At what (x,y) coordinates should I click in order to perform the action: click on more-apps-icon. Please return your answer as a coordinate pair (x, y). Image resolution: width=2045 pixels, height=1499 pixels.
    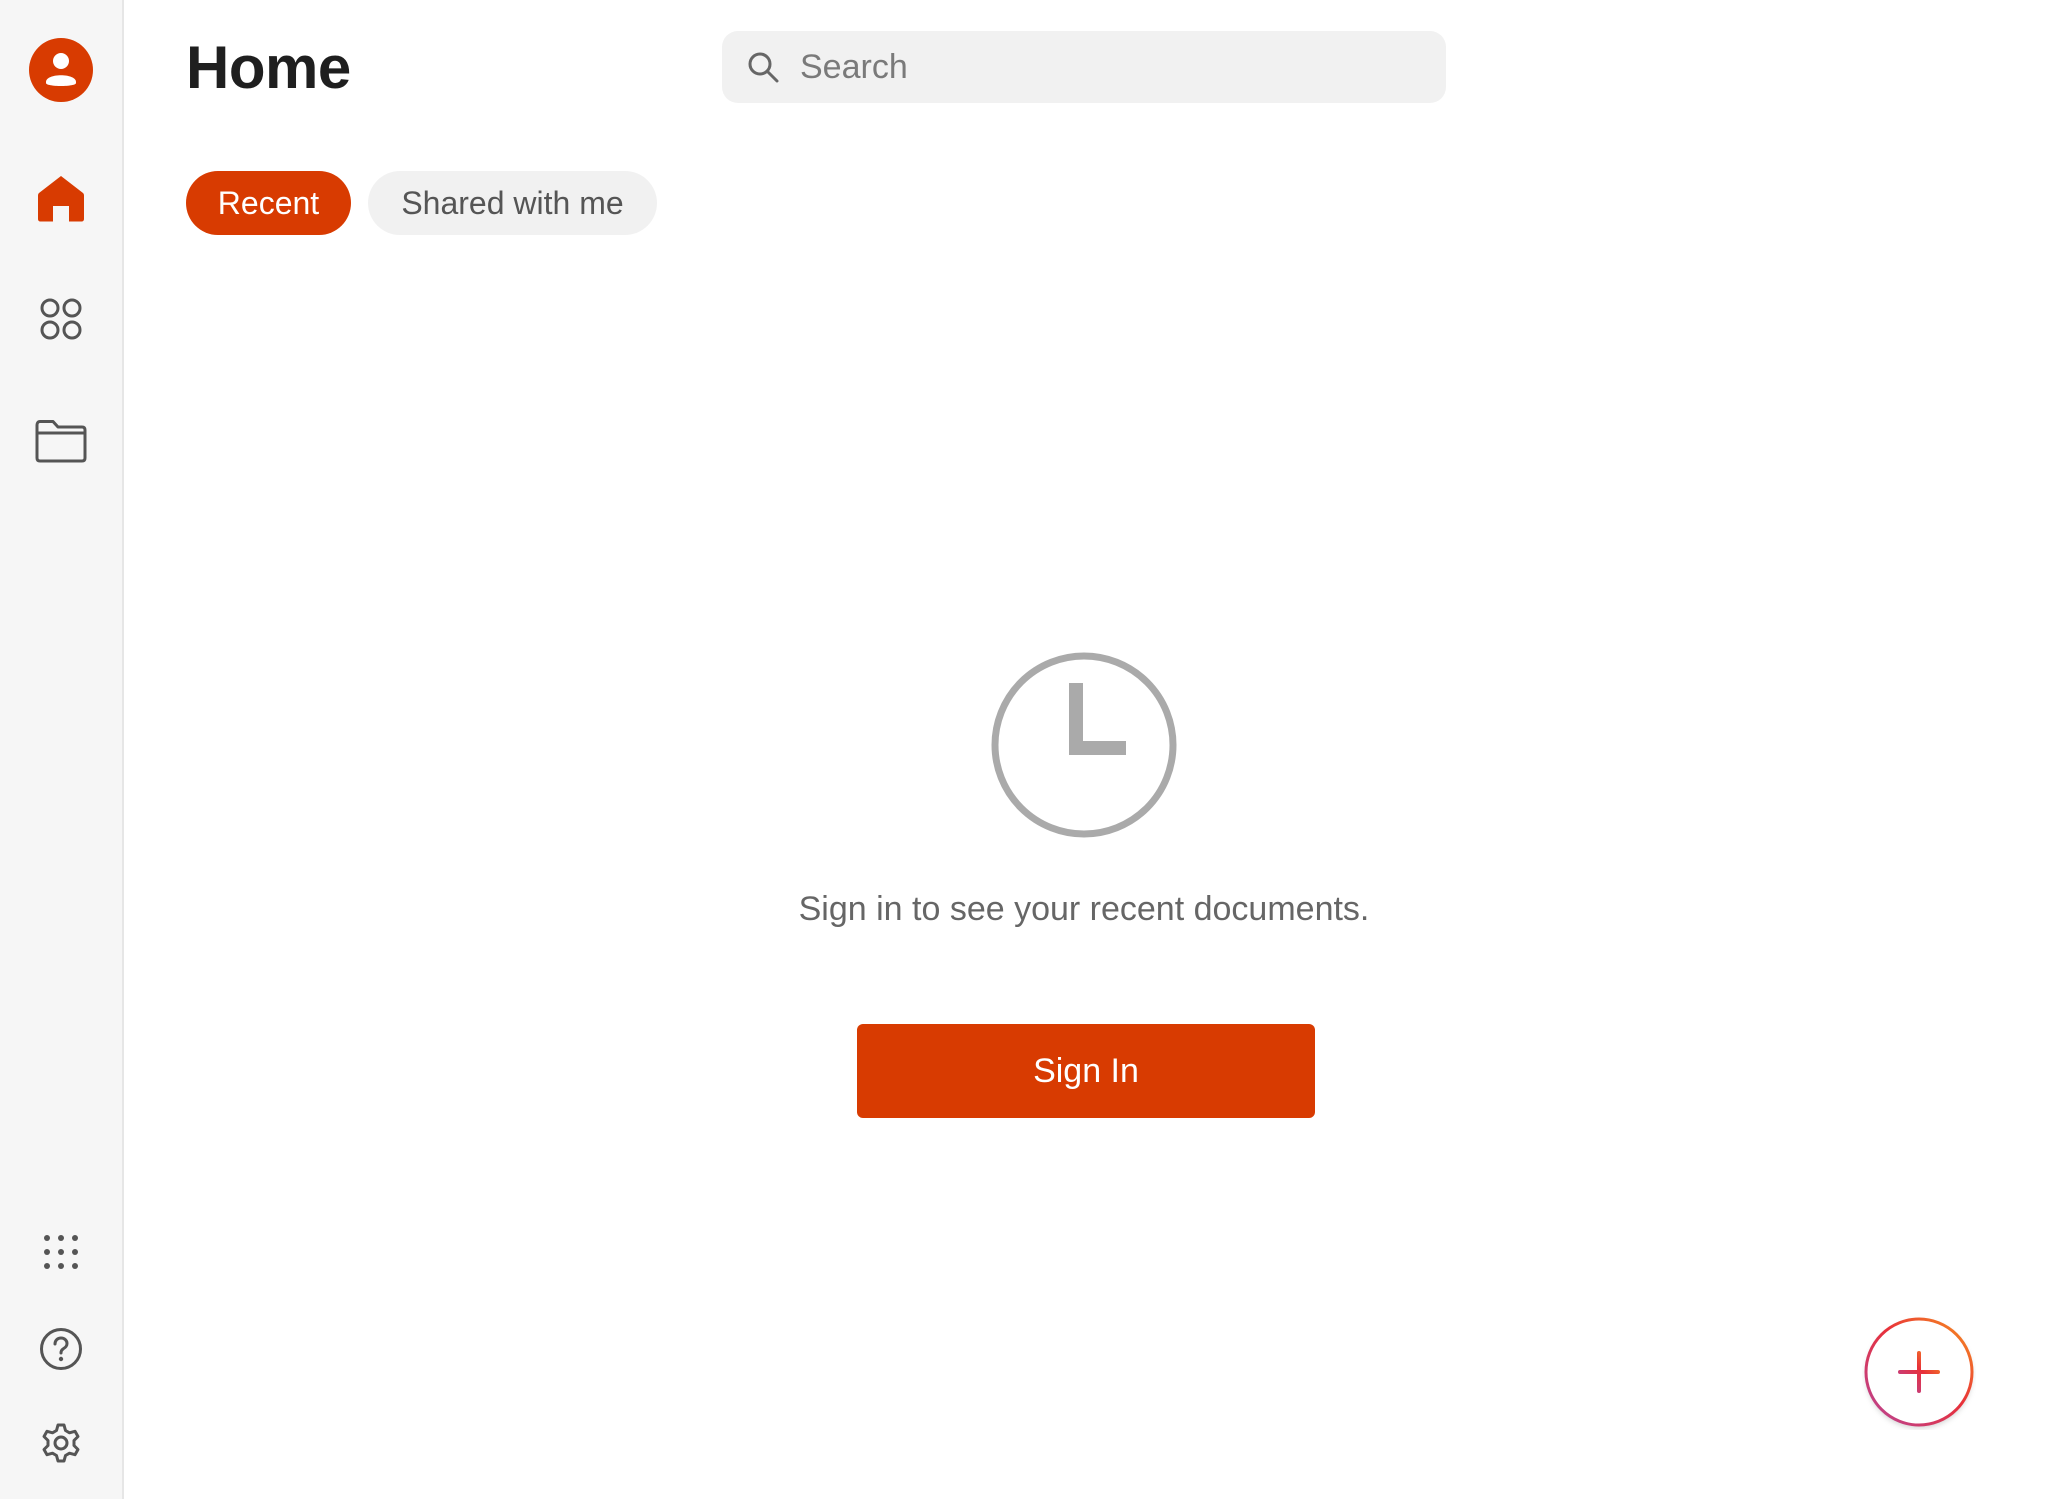
    Looking at the image, I should click on (61, 1252).